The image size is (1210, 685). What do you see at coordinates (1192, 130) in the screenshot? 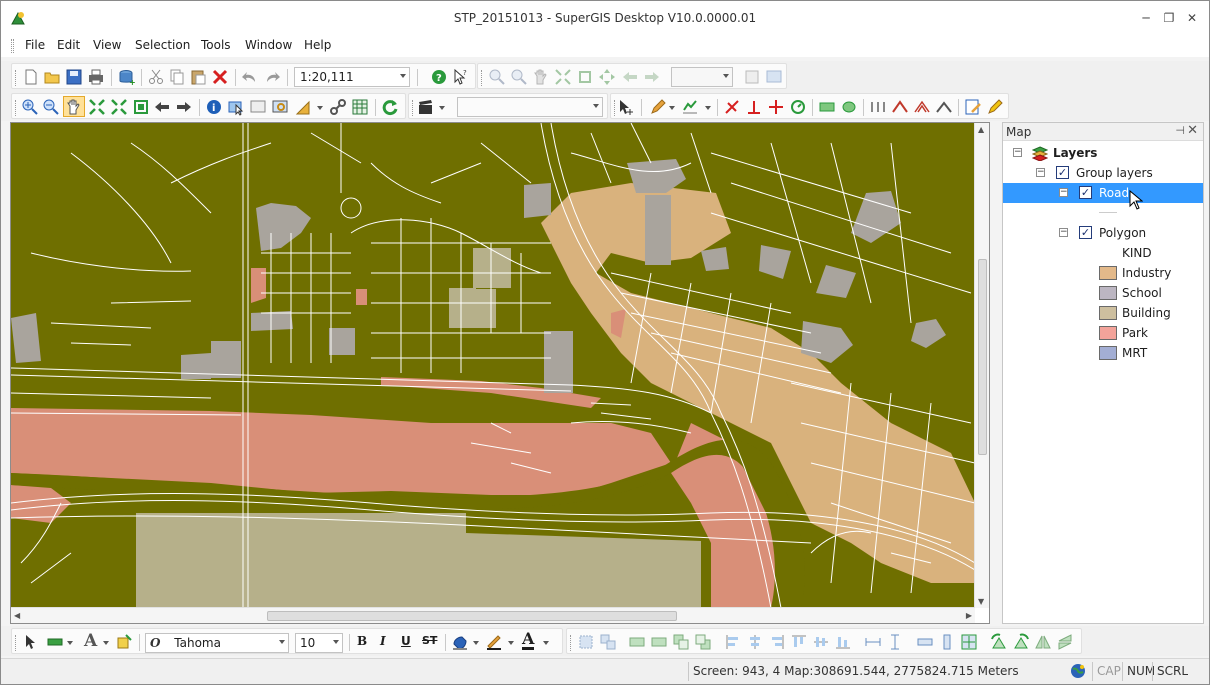
I see `panel-close-button: ✕` at bounding box center [1192, 130].